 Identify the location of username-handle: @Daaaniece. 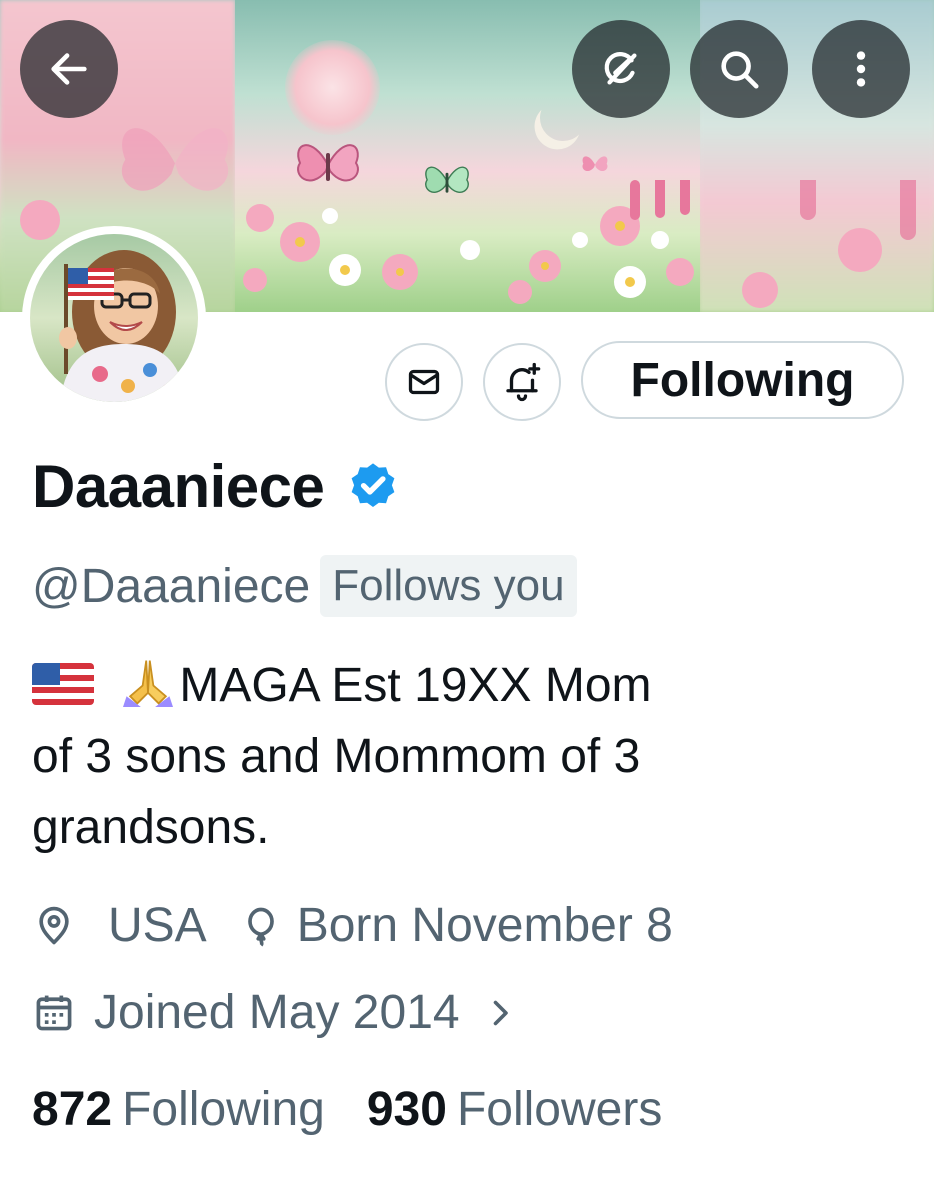
(171, 586).